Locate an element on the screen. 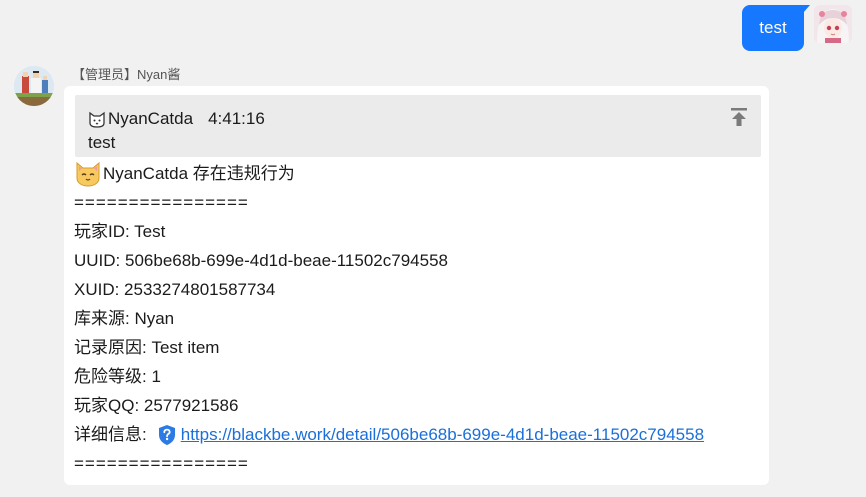 The height and width of the screenshot is (497, 866). field-xuid: XUID: 2533274801587734 is located at coordinates (175, 289).